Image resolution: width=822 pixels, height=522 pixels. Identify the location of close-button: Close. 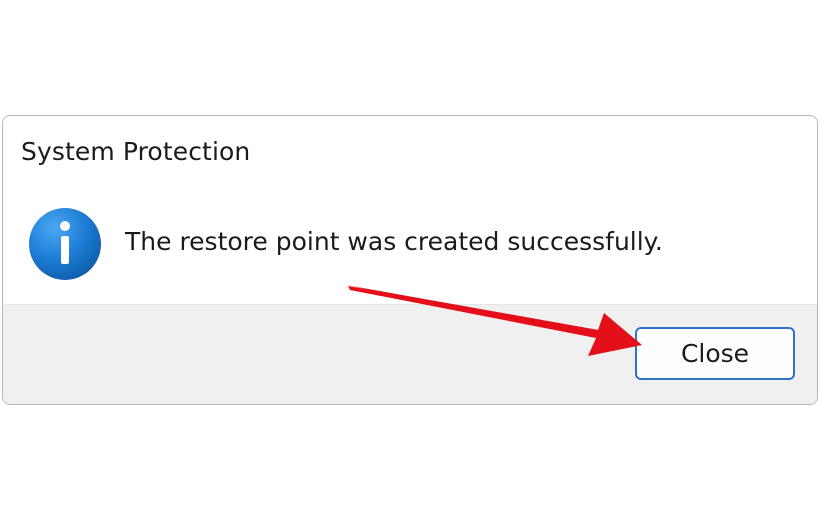
(715, 353).